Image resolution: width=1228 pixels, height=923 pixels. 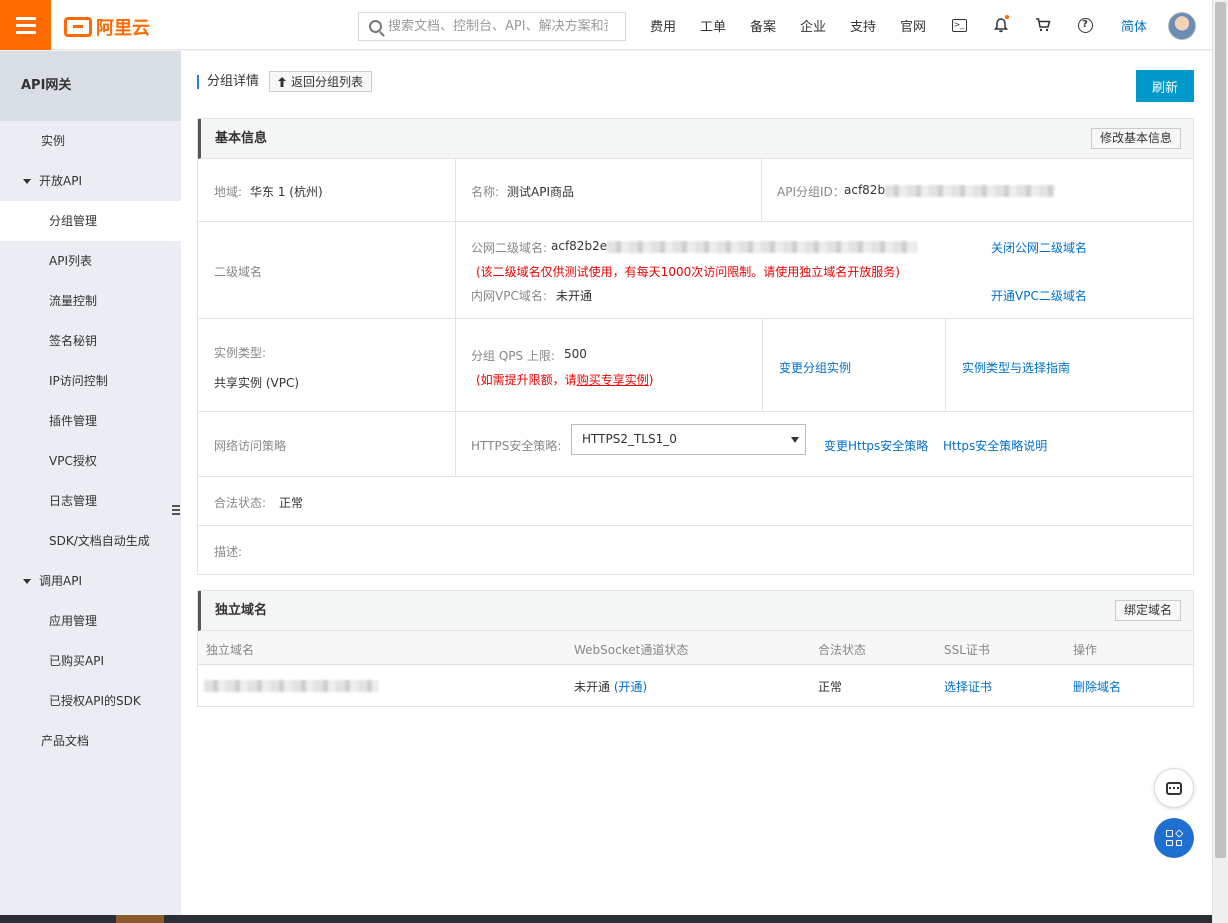 What do you see at coordinates (842, 650) in the screenshot?
I see `column-header: 合法状态` at bounding box center [842, 650].